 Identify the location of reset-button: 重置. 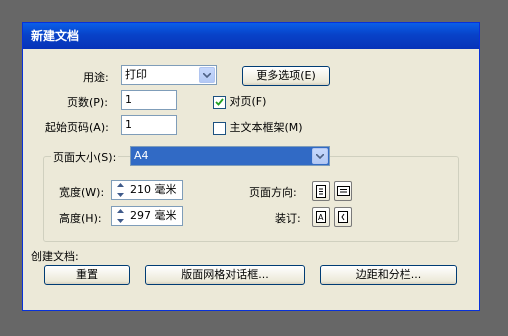
(87, 275).